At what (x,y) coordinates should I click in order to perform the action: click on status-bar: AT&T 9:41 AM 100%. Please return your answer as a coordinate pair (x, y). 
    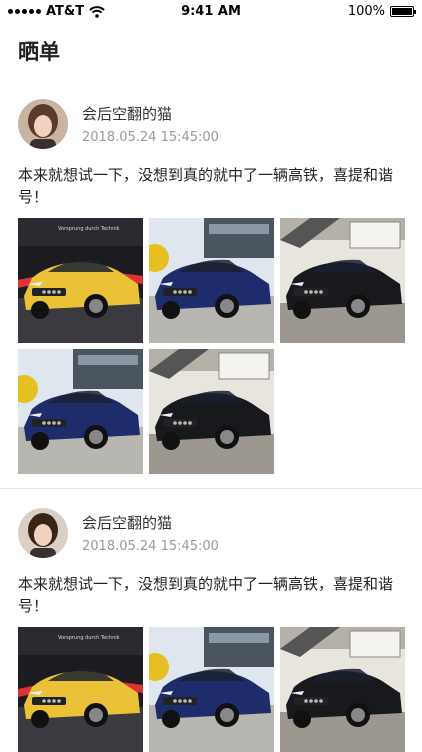
    Looking at the image, I should click on (211, 12).